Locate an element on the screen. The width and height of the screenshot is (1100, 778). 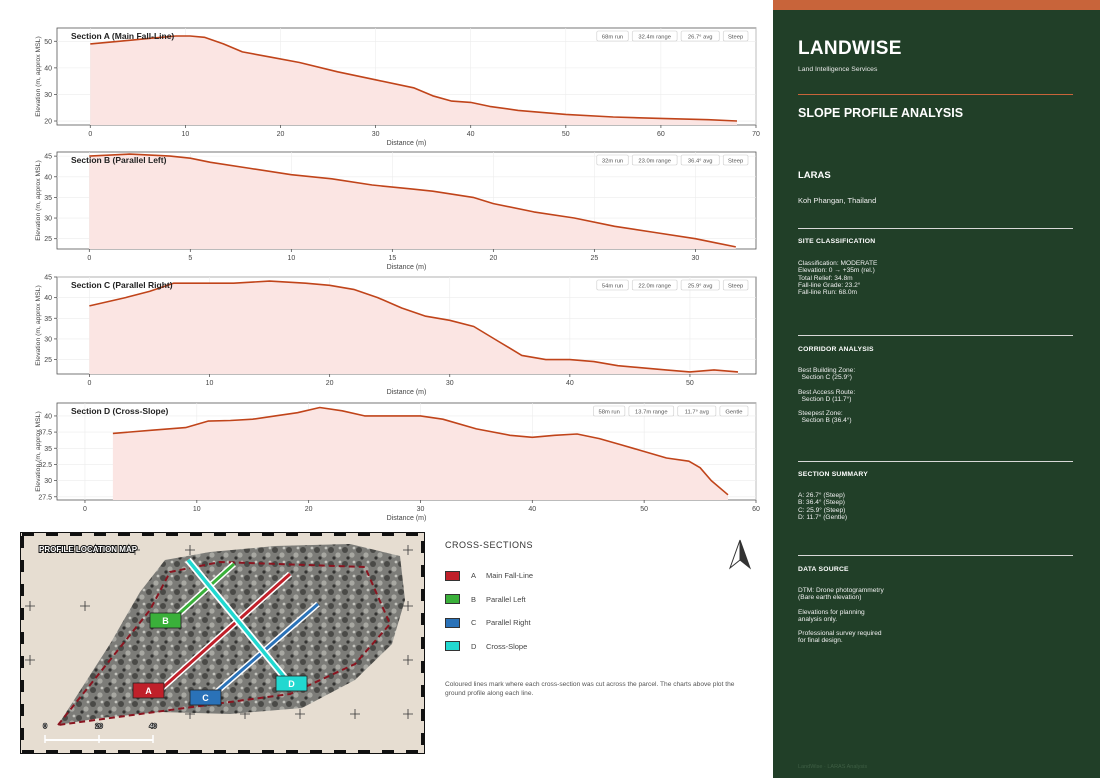
panel-accent-band is located at coordinates (936, 5).